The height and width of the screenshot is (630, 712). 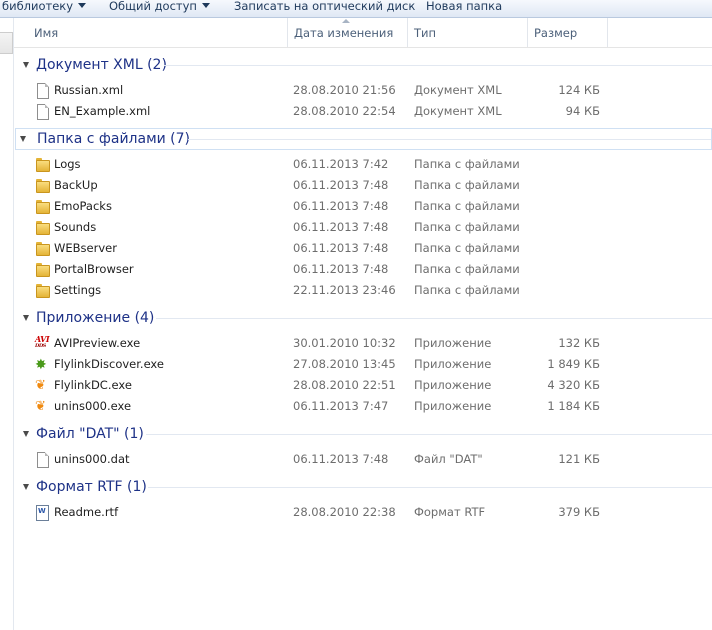 What do you see at coordinates (344, 290) in the screenshot?
I see `file-date: 22.11.2013 23:46` at bounding box center [344, 290].